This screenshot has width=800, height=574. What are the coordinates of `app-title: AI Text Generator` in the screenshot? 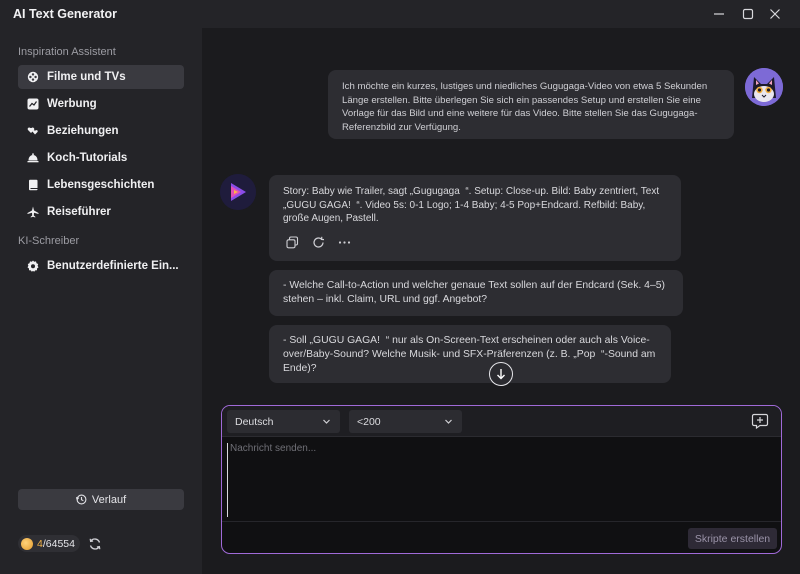 It's located at (65, 14).